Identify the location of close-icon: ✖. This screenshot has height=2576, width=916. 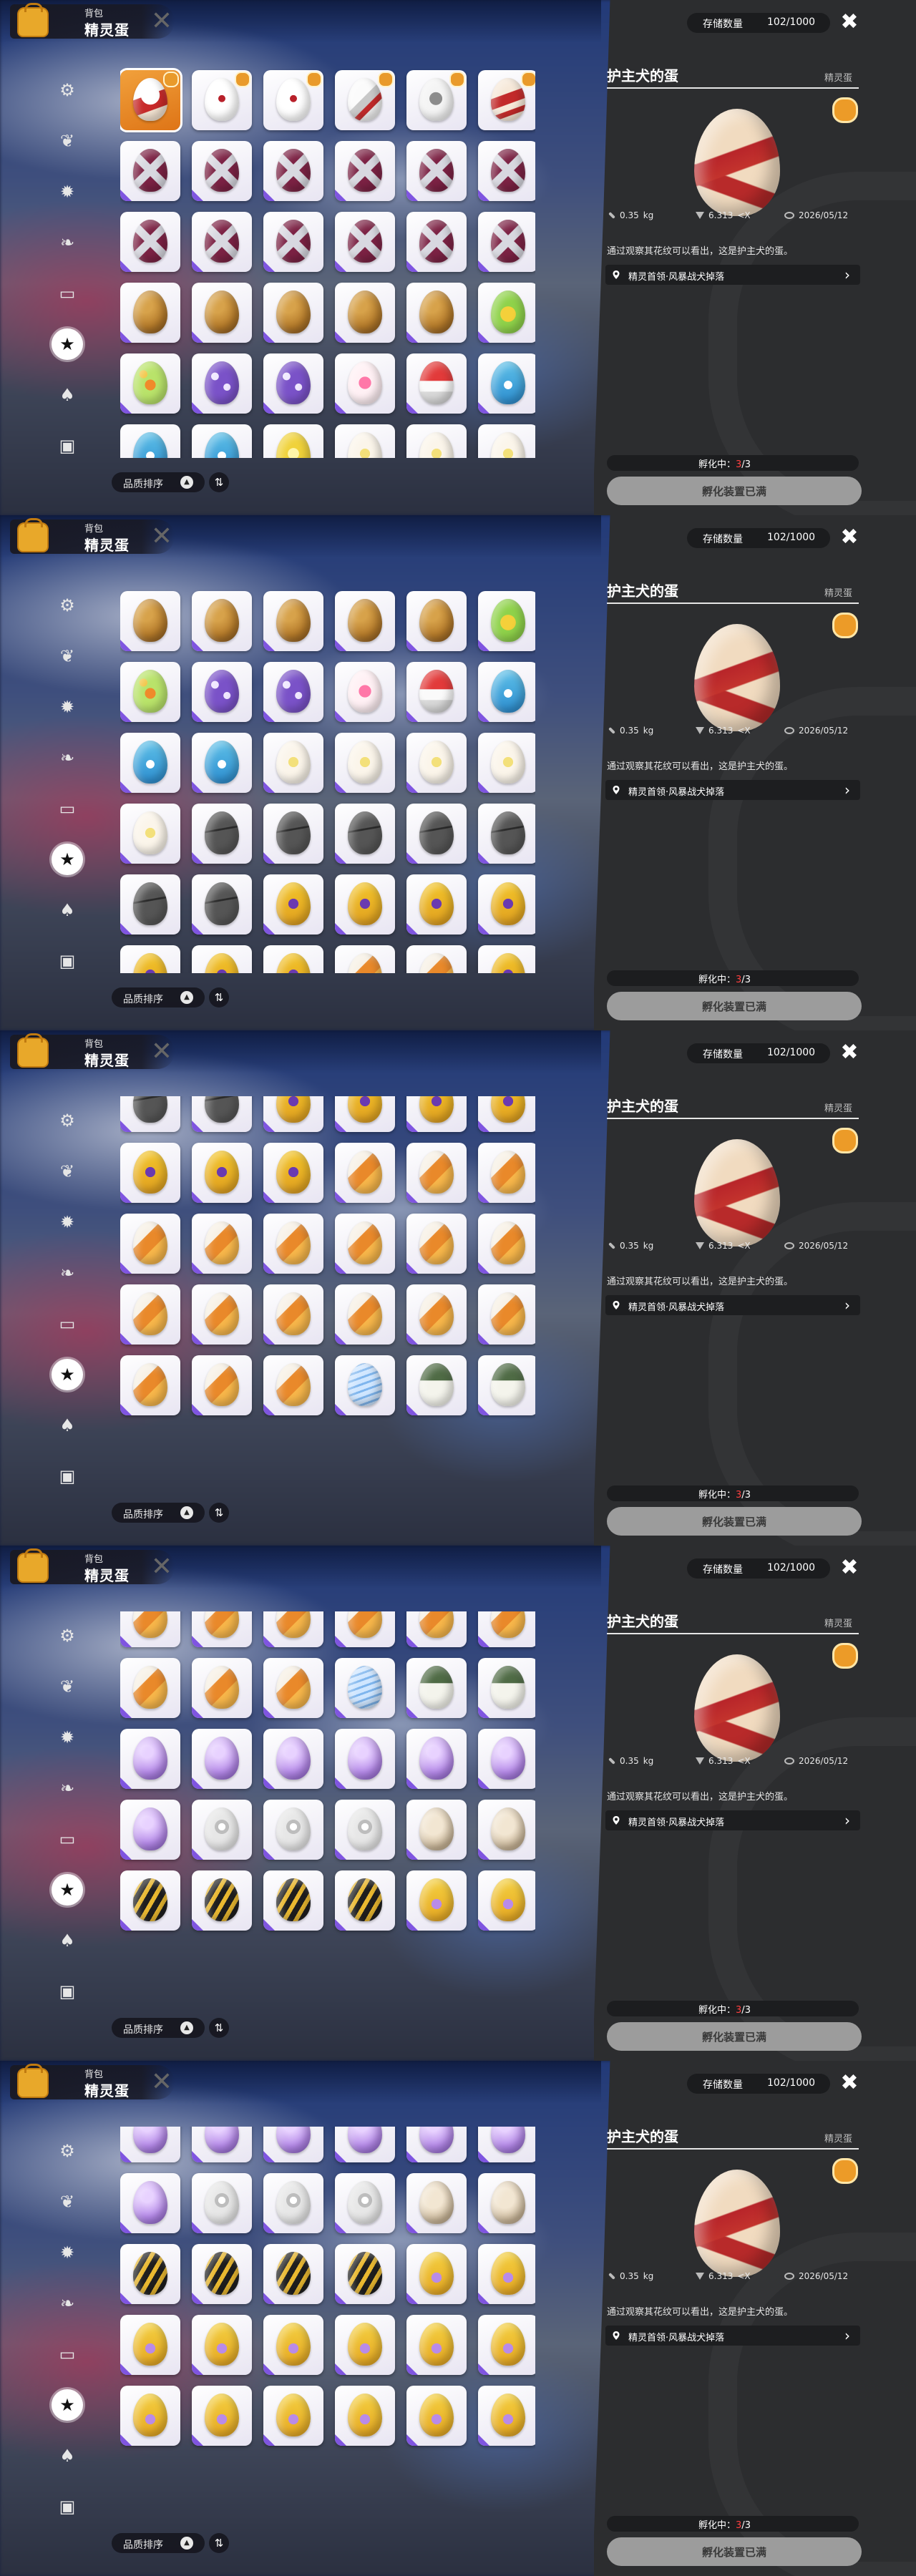
(849, 1052).